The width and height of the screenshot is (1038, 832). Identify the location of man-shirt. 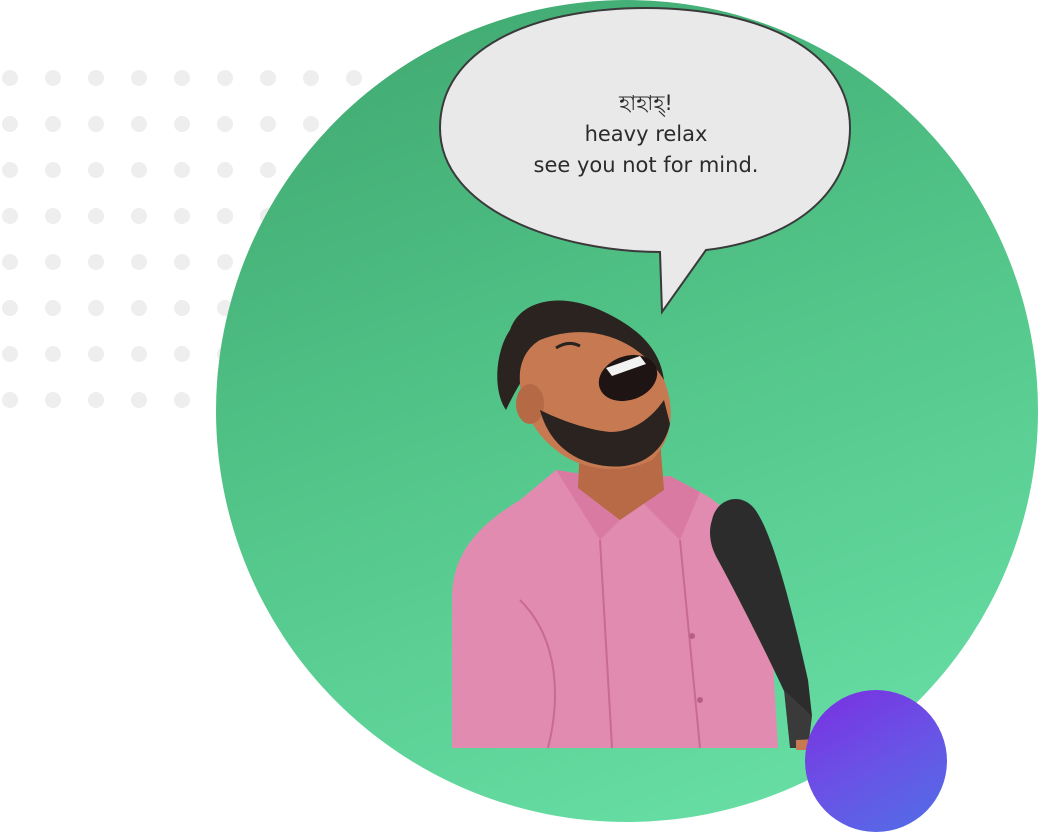
(615, 594).